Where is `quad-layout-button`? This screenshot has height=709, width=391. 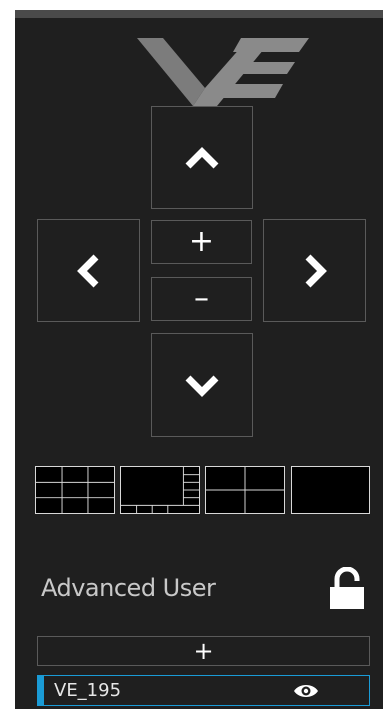 quad-layout-button is located at coordinates (245, 490).